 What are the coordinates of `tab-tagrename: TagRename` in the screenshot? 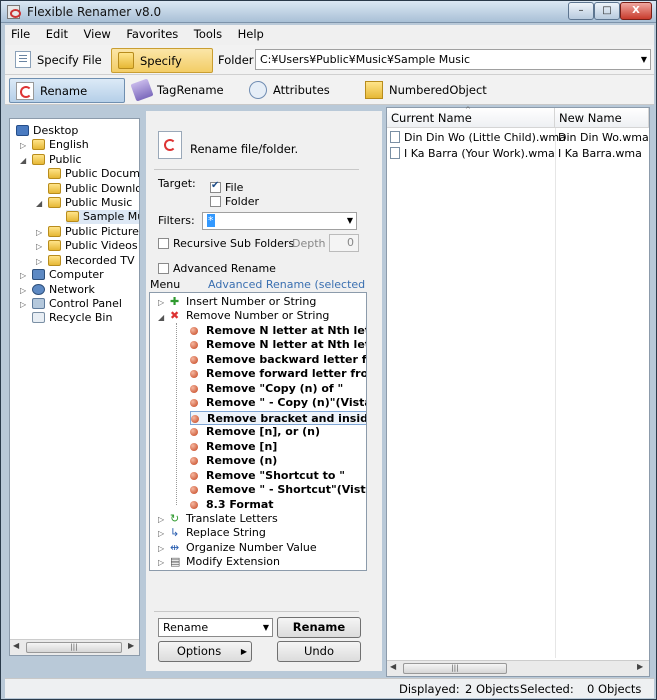 It's located at (182, 90).